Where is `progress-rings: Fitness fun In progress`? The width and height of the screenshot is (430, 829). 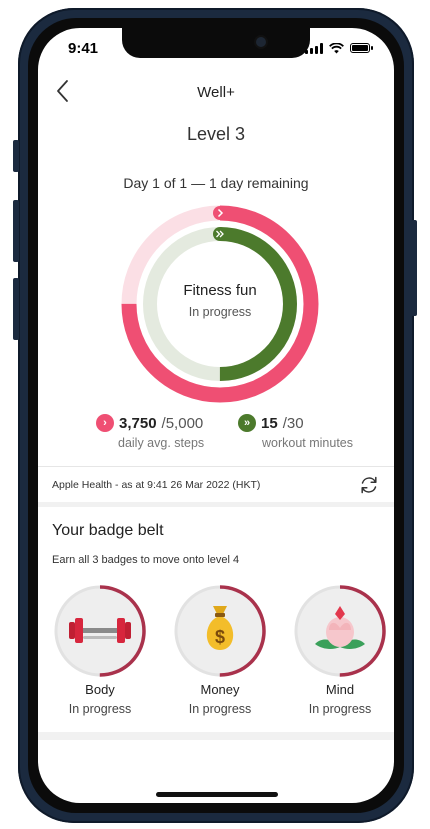 progress-rings: Fitness fun In progress is located at coordinates (220, 304).